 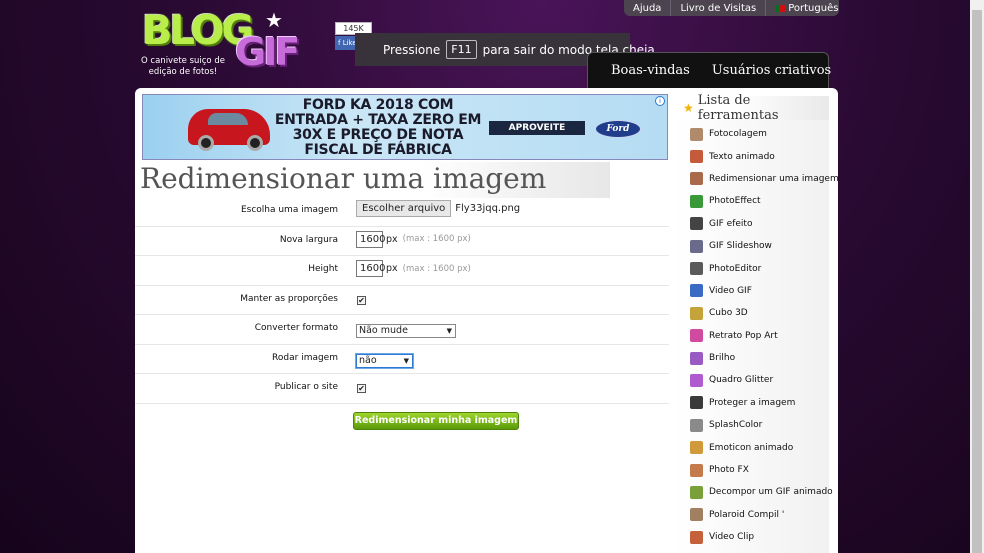 I want to click on guestbook-link: Livro de Visitas, so click(x=719, y=8).